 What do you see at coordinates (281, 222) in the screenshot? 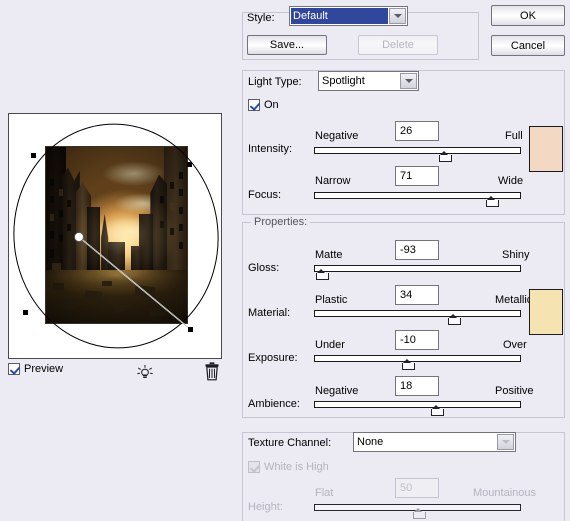
I see `properties-legend: Properties:` at bounding box center [281, 222].